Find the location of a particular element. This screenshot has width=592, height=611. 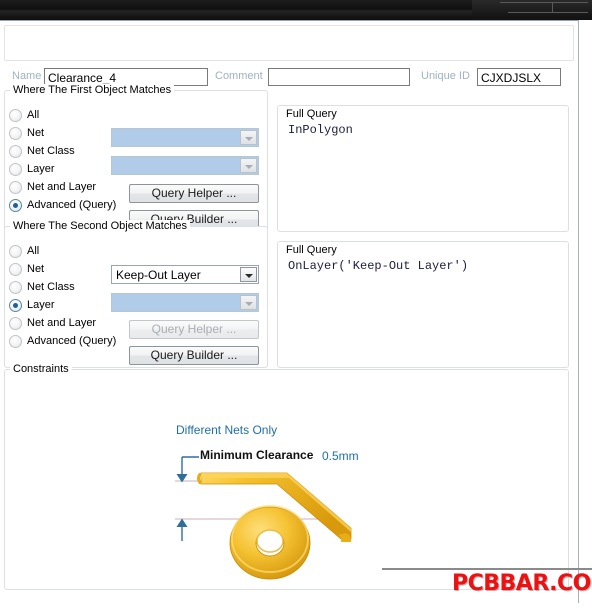

right-edge-pane is located at coordinates (585, 311).